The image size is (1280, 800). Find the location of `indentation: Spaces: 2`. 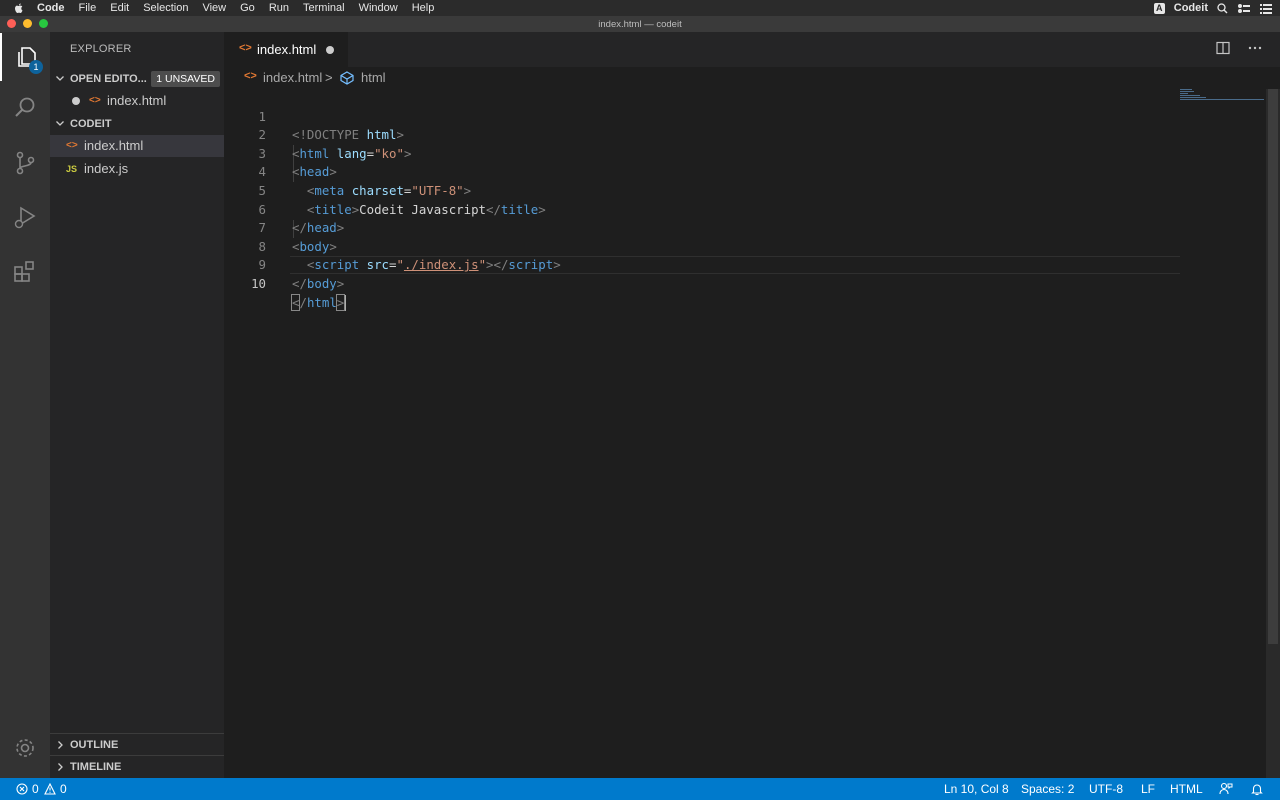

indentation: Spaces: 2 is located at coordinates (1047, 789).